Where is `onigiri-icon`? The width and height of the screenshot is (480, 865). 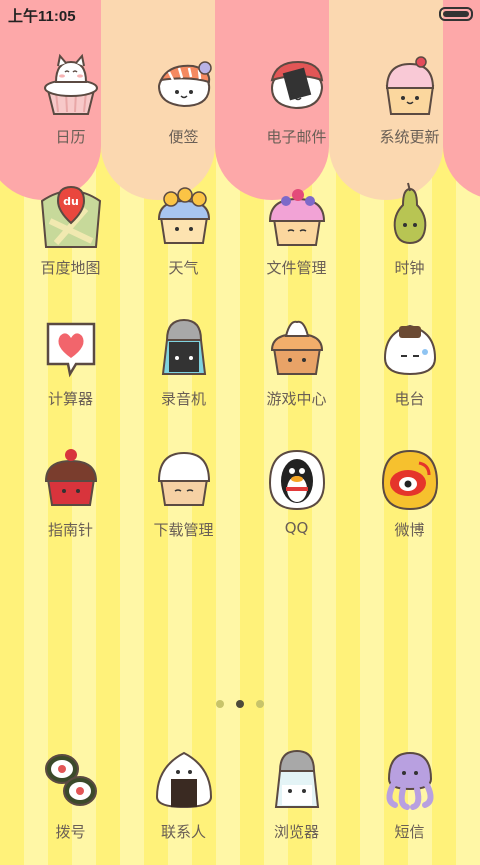 onigiri-icon is located at coordinates (410, 347).